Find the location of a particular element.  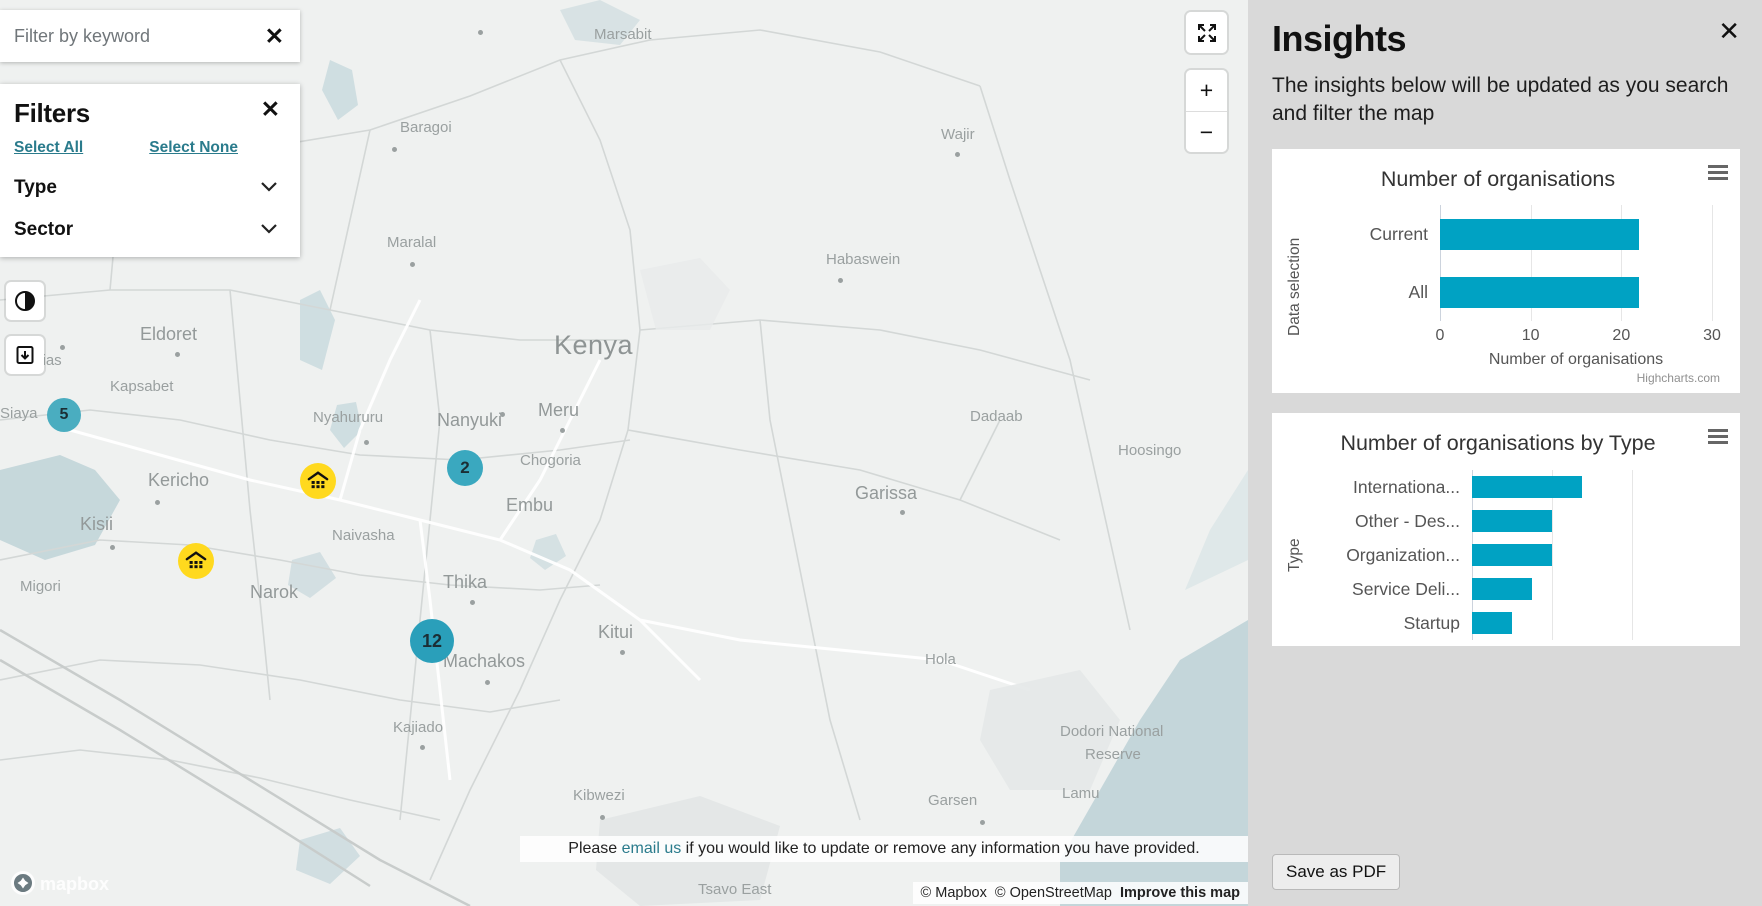

x-axis: 0 10 20 30 is located at coordinates (1578, 336).